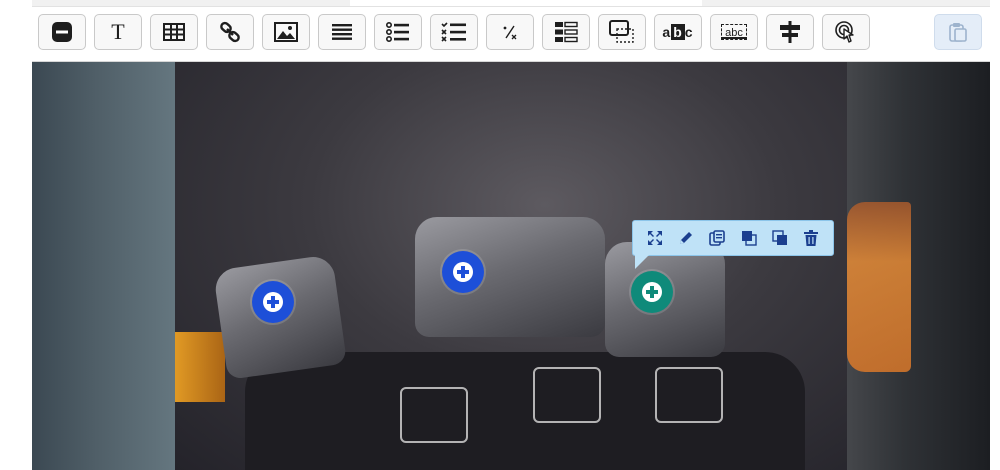 The width and height of the screenshot is (1000, 470). I want to click on tooltip-tool, so click(622, 32).